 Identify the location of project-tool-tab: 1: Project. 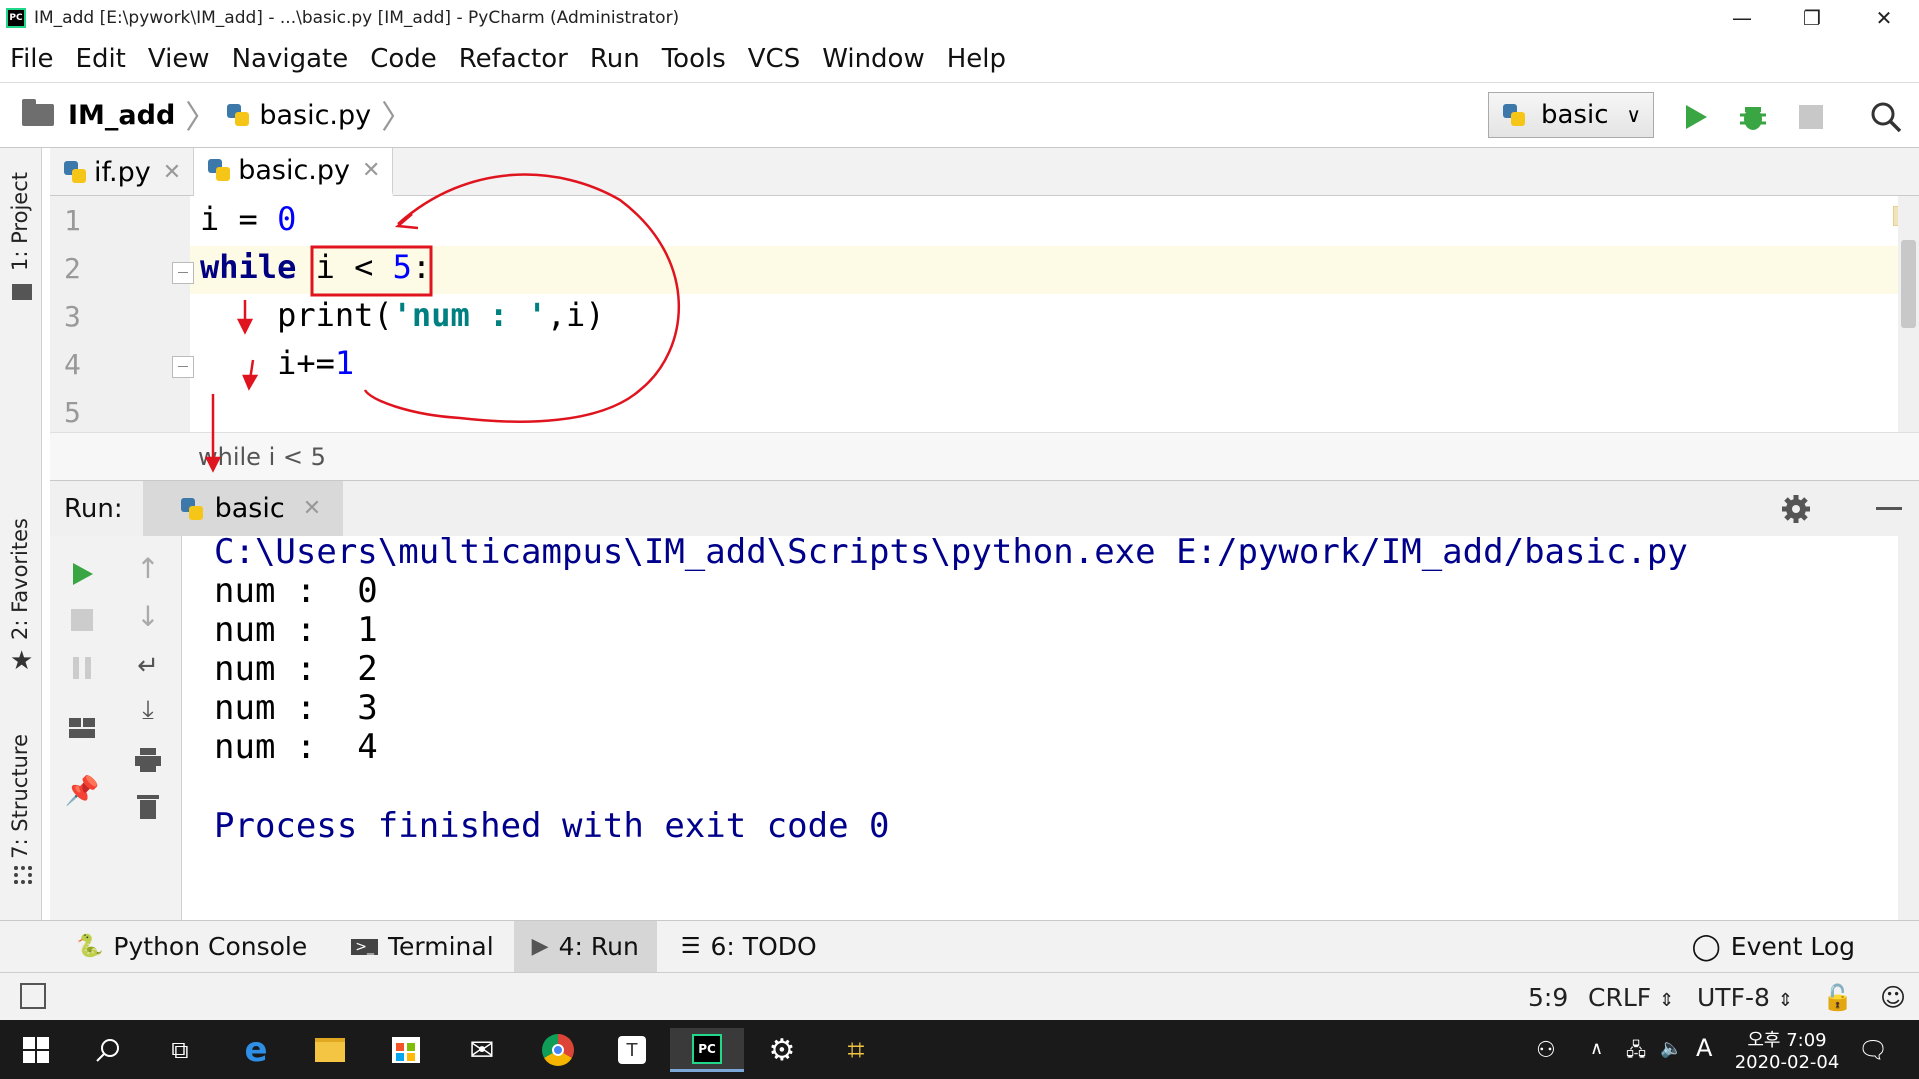
(20, 221).